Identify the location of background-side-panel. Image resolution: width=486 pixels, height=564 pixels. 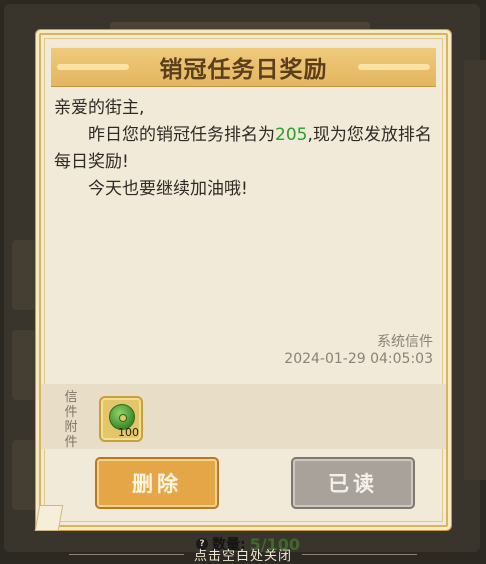
(475, 270).